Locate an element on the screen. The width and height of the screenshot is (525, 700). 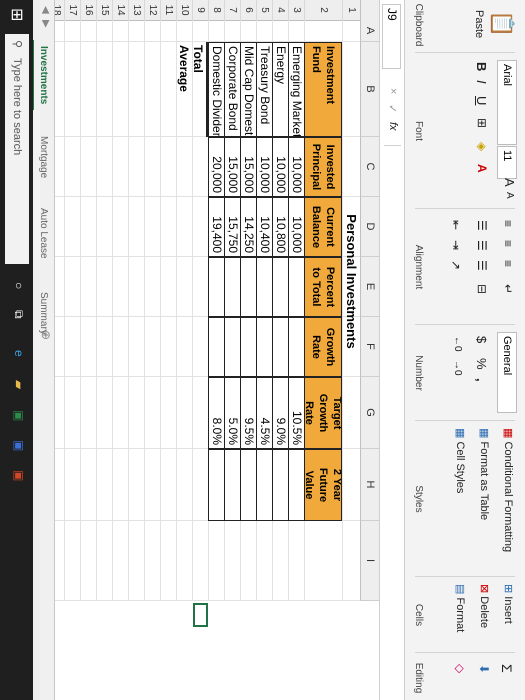
current-balance-cell: 10,800 is located at coordinates (280, 227).